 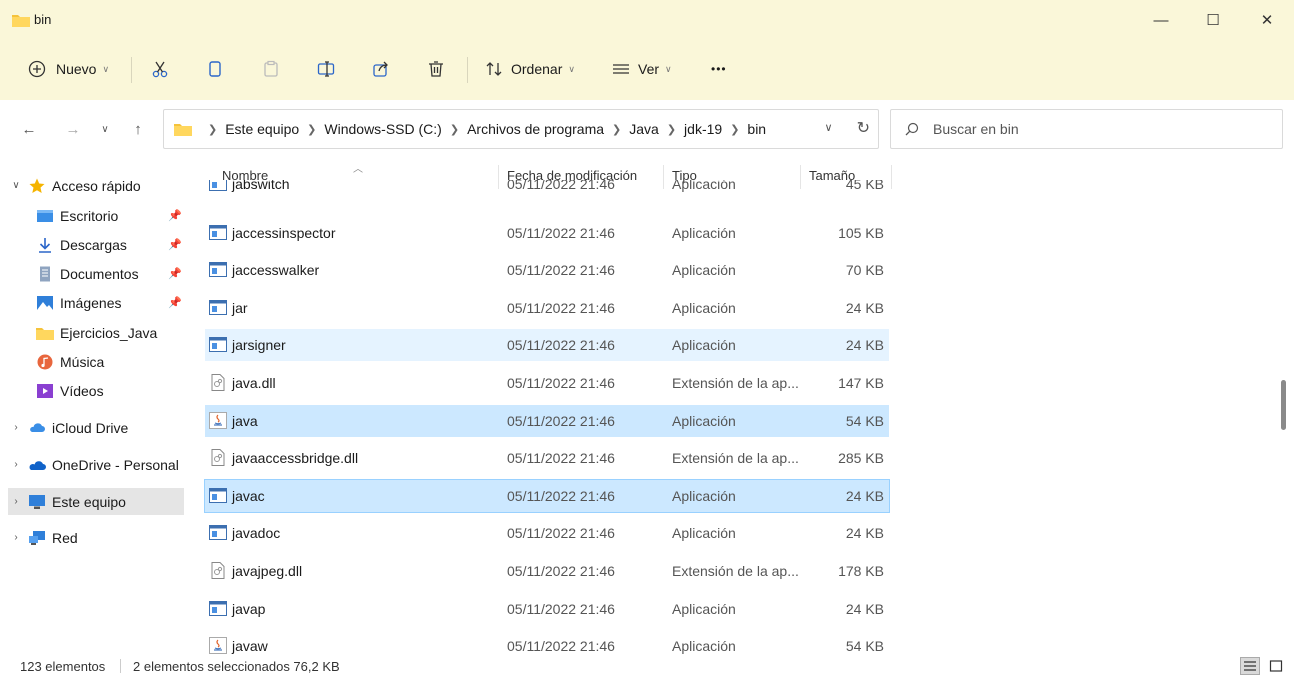 I want to click on download-icon, so click(x=45, y=245).